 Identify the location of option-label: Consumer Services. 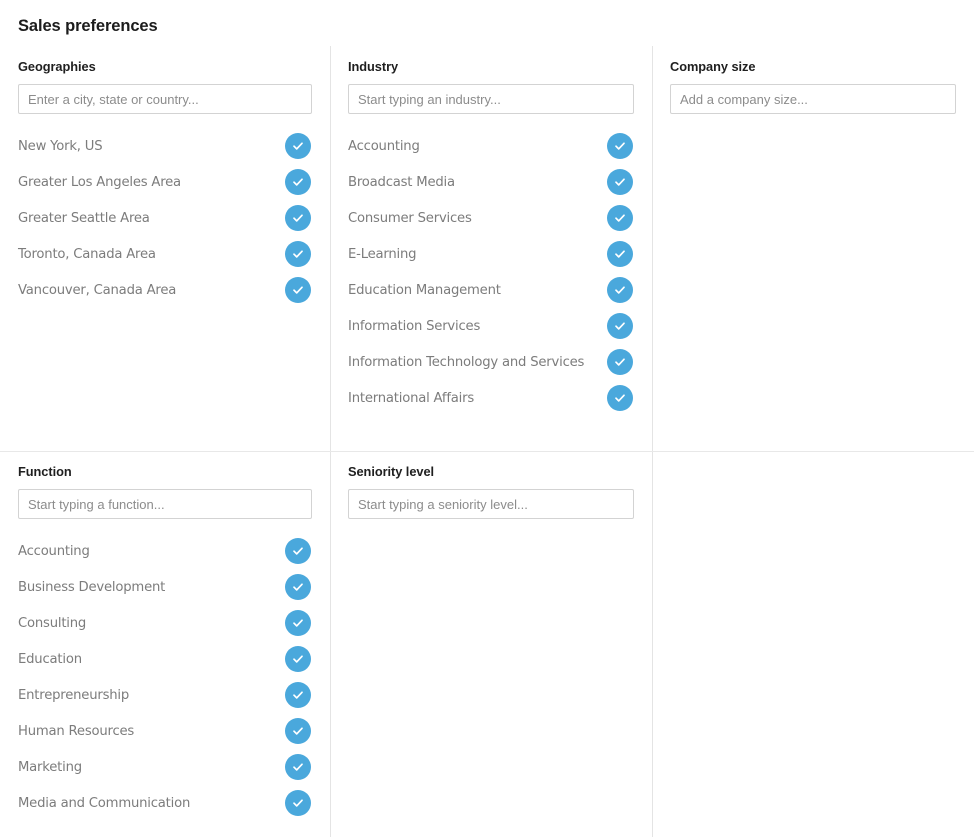
(410, 218).